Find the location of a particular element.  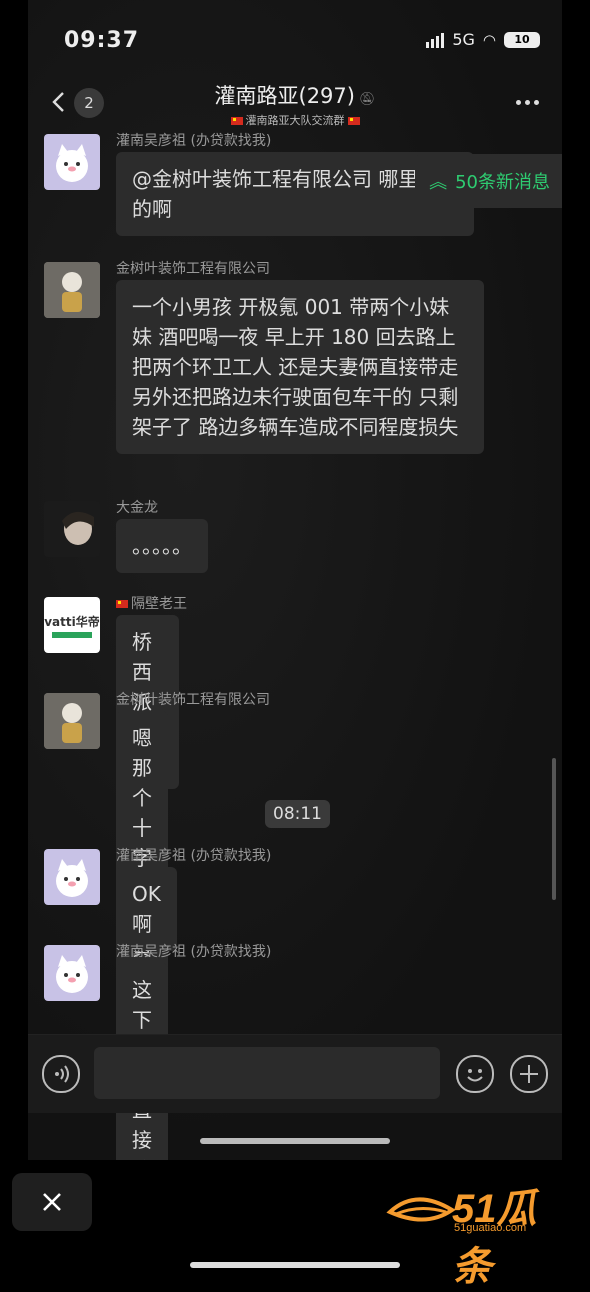

input-bar is located at coordinates (295, 1073).